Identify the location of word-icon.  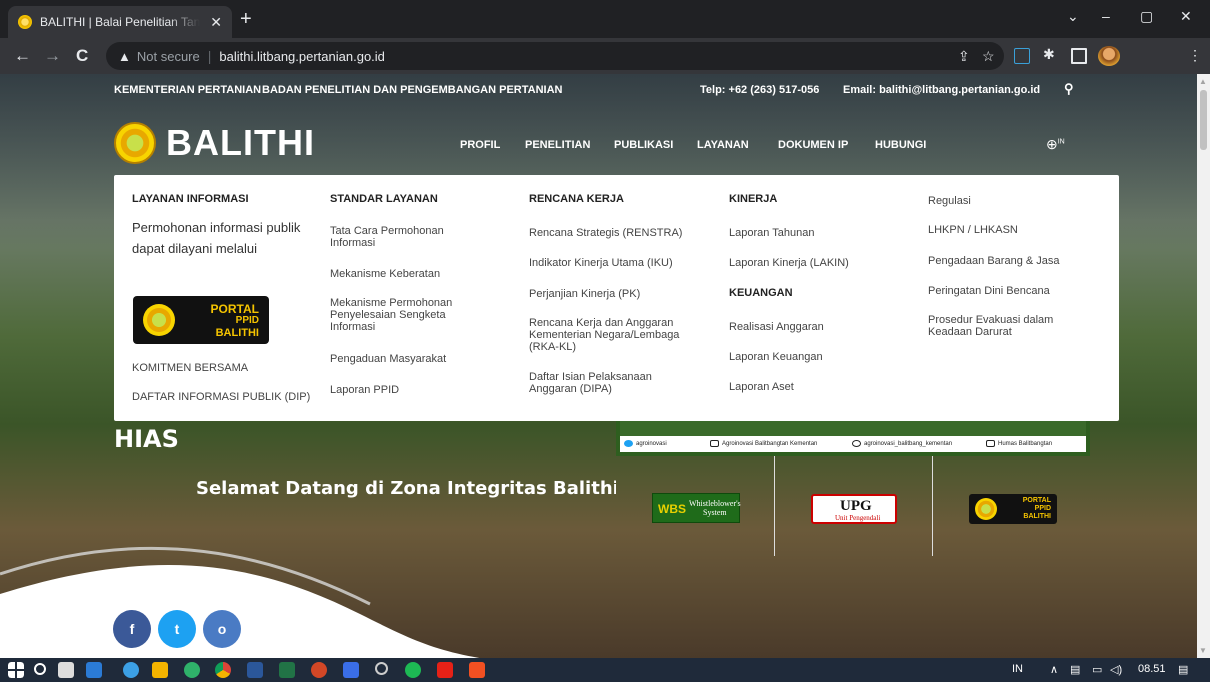
(255, 670).